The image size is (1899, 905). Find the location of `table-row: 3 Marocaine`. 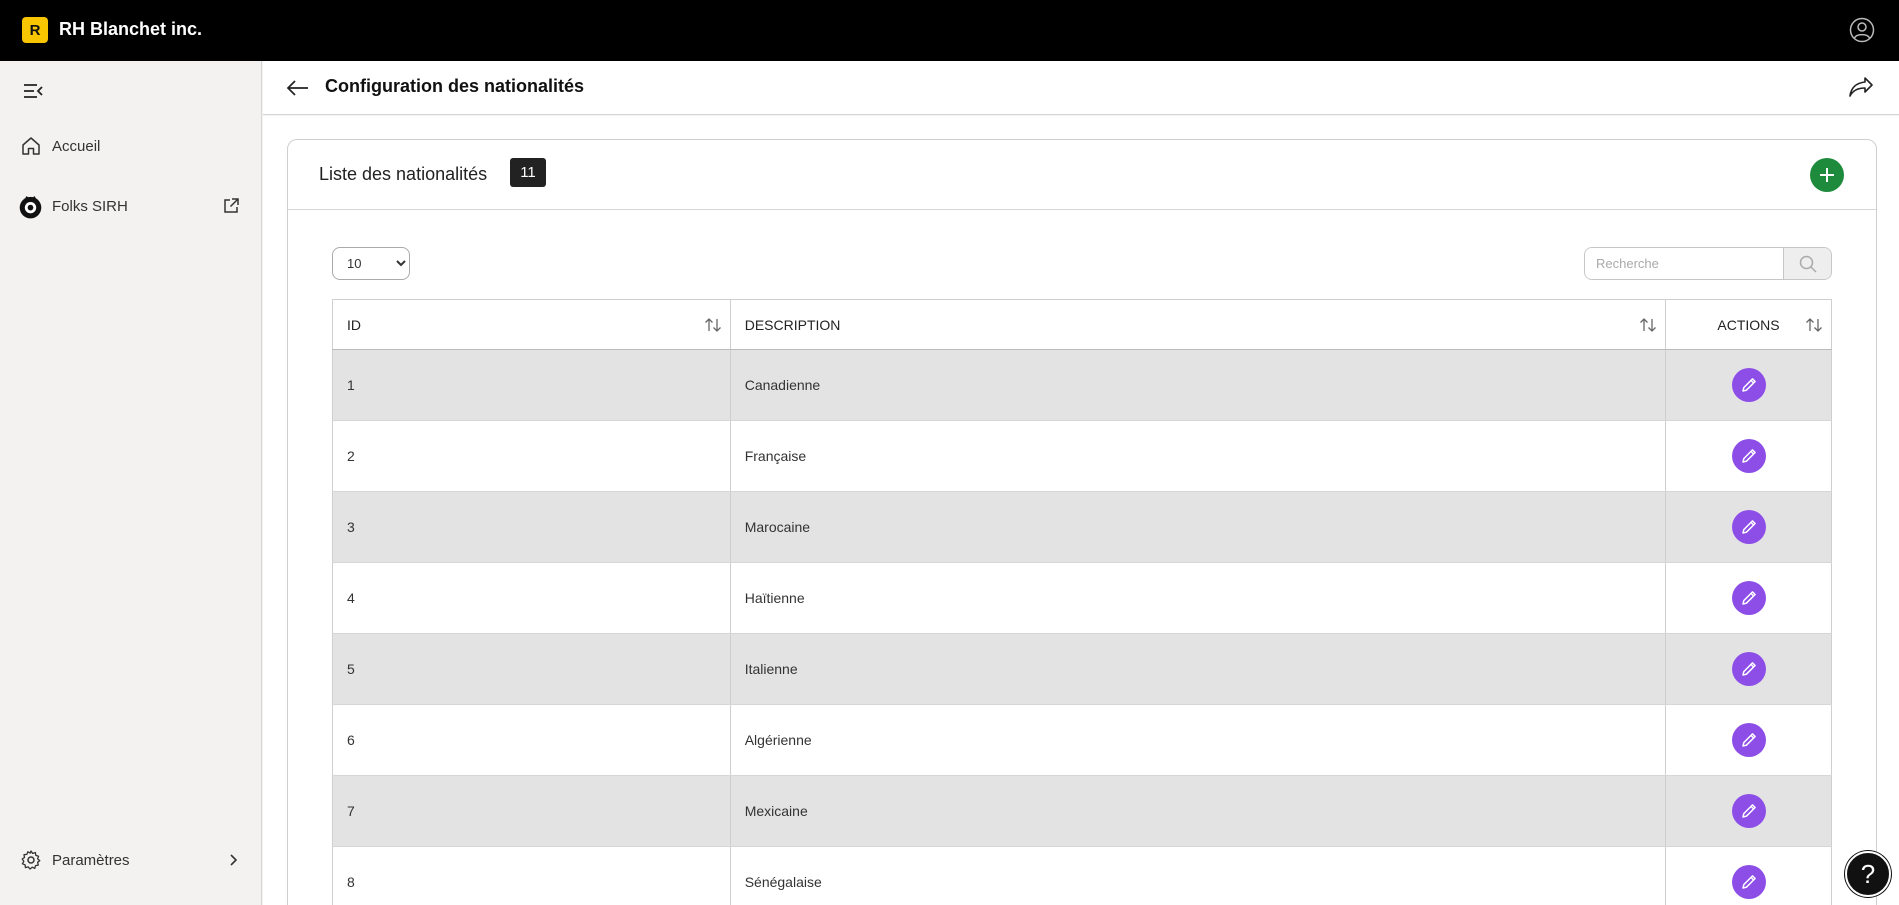

table-row: 3 Marocaine is located at coordinates (1082, 527).